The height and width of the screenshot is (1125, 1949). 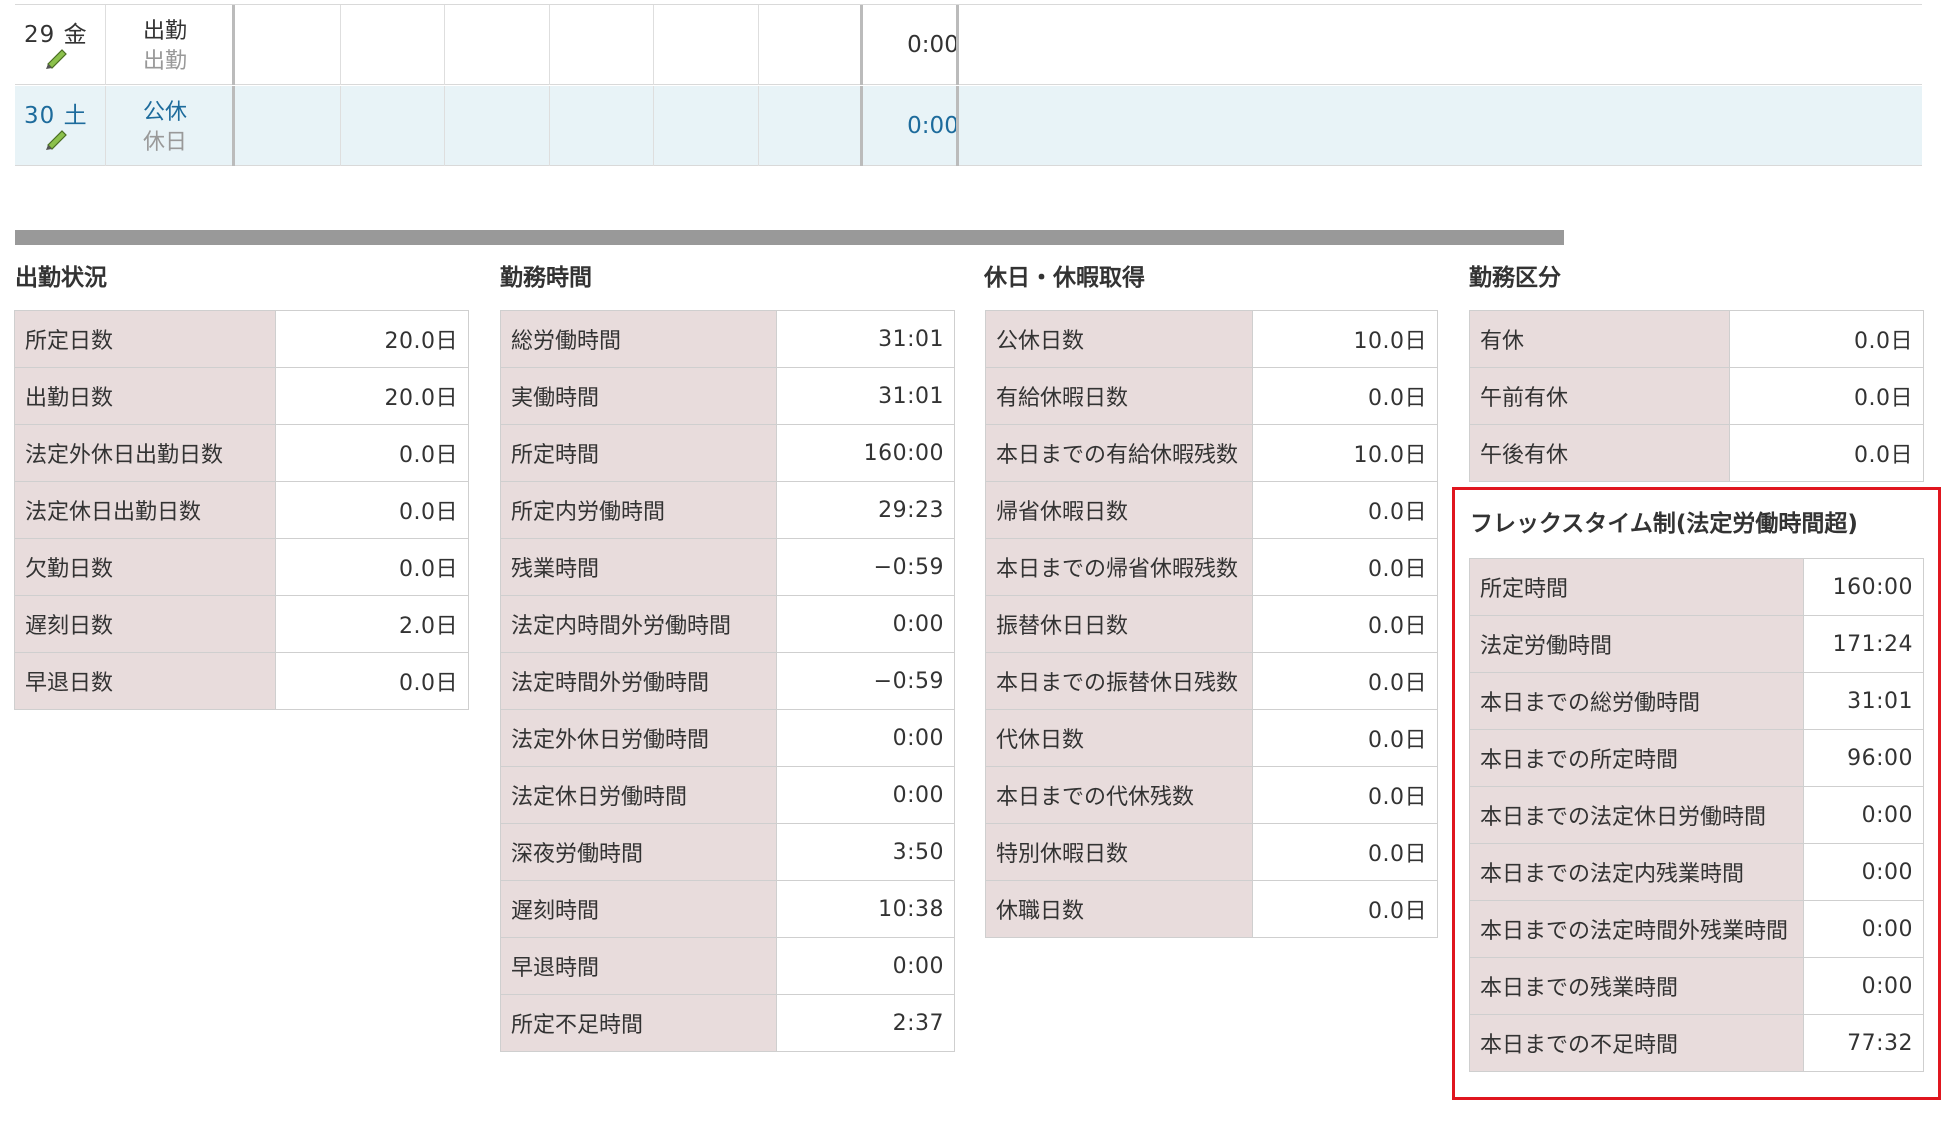 I want to click on row-label: 法定労働時間, so click(x=1636, y=644).